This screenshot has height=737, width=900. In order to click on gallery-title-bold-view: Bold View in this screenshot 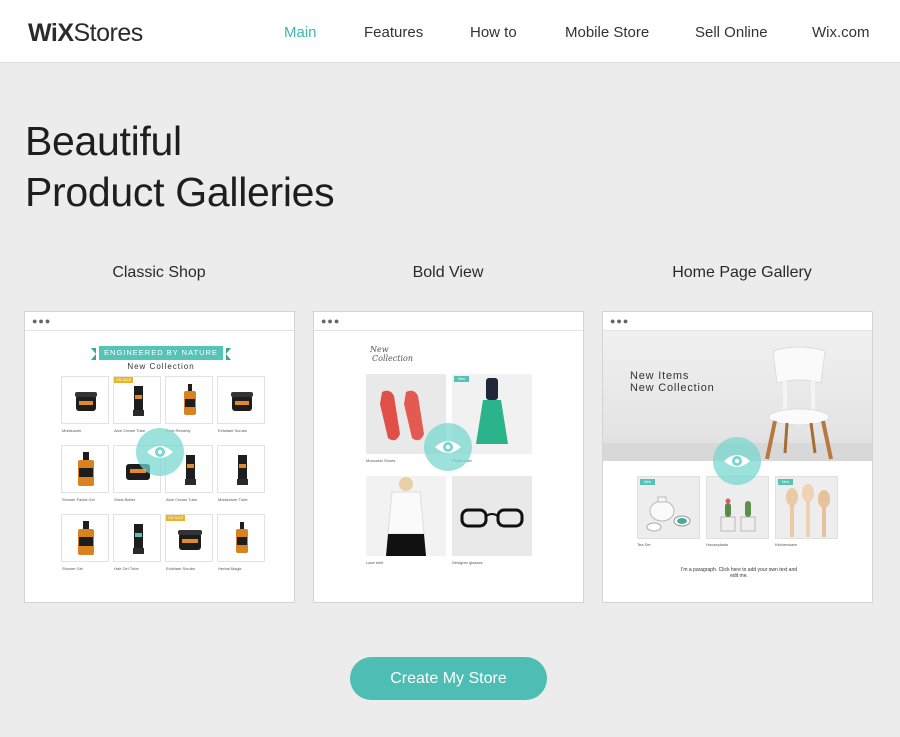, I will do `click(448, 272)`.